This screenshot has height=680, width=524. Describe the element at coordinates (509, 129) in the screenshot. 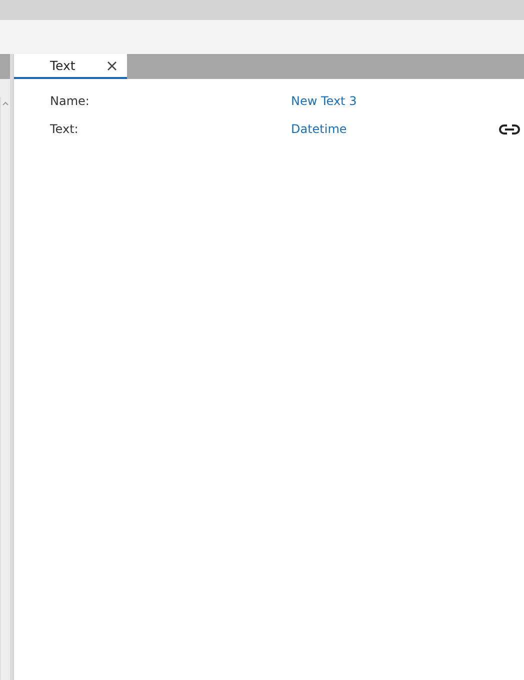

I see `link-icon` at that location.